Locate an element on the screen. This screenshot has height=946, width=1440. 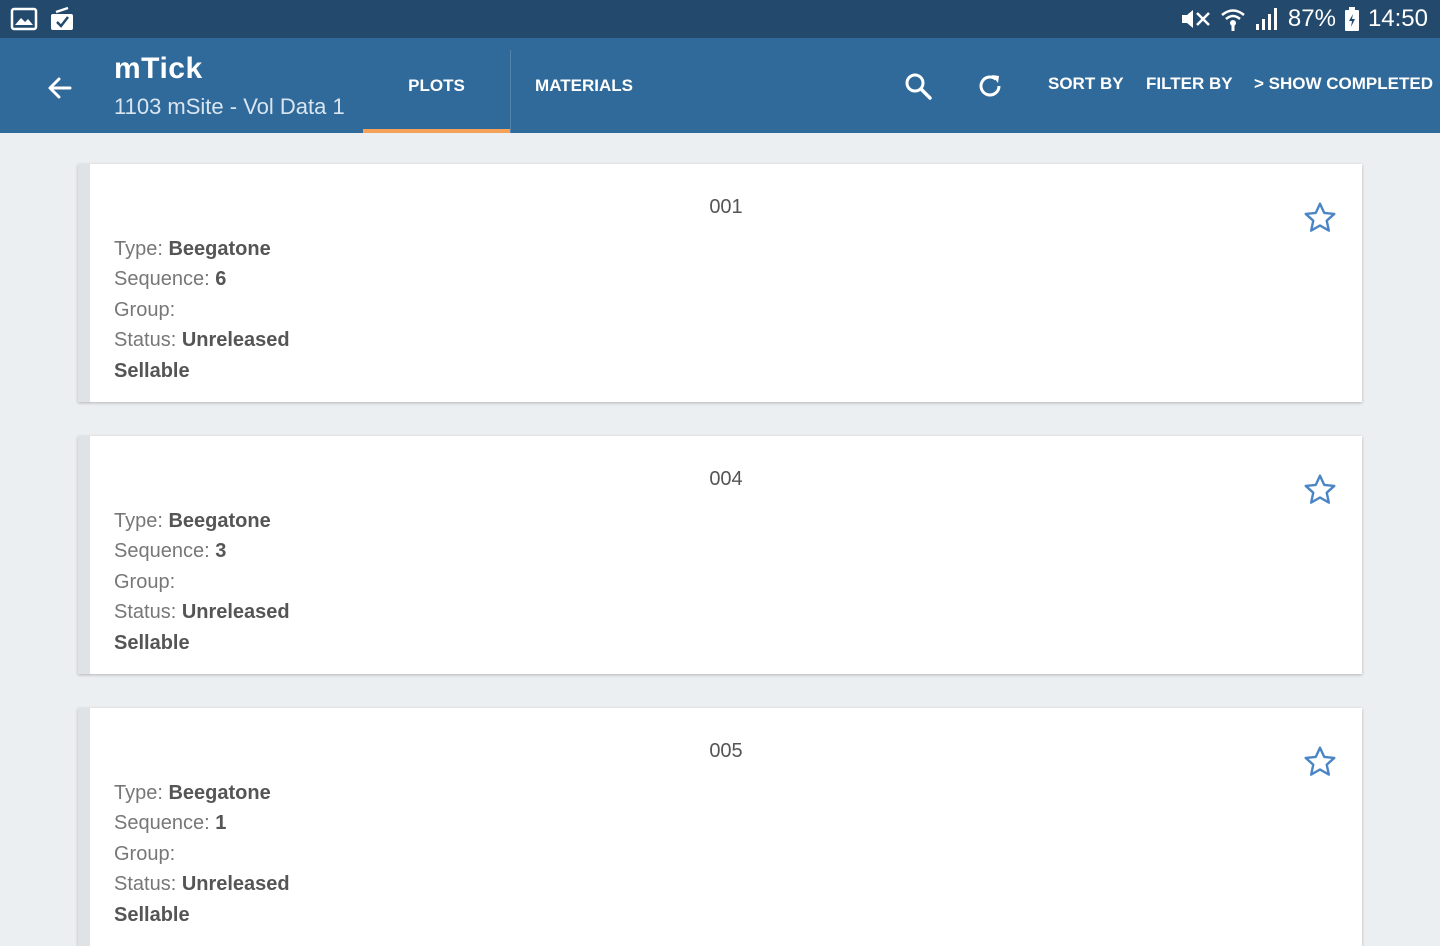
gallery-icon is located at coordinates (24, 19).